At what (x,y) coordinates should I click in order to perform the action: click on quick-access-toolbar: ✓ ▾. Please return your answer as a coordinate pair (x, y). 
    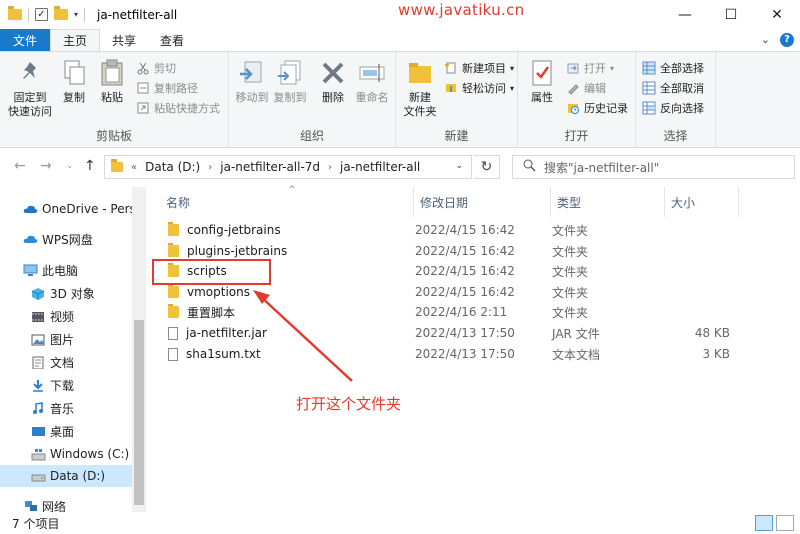
    Looking at the image, I should click on (43, 14).